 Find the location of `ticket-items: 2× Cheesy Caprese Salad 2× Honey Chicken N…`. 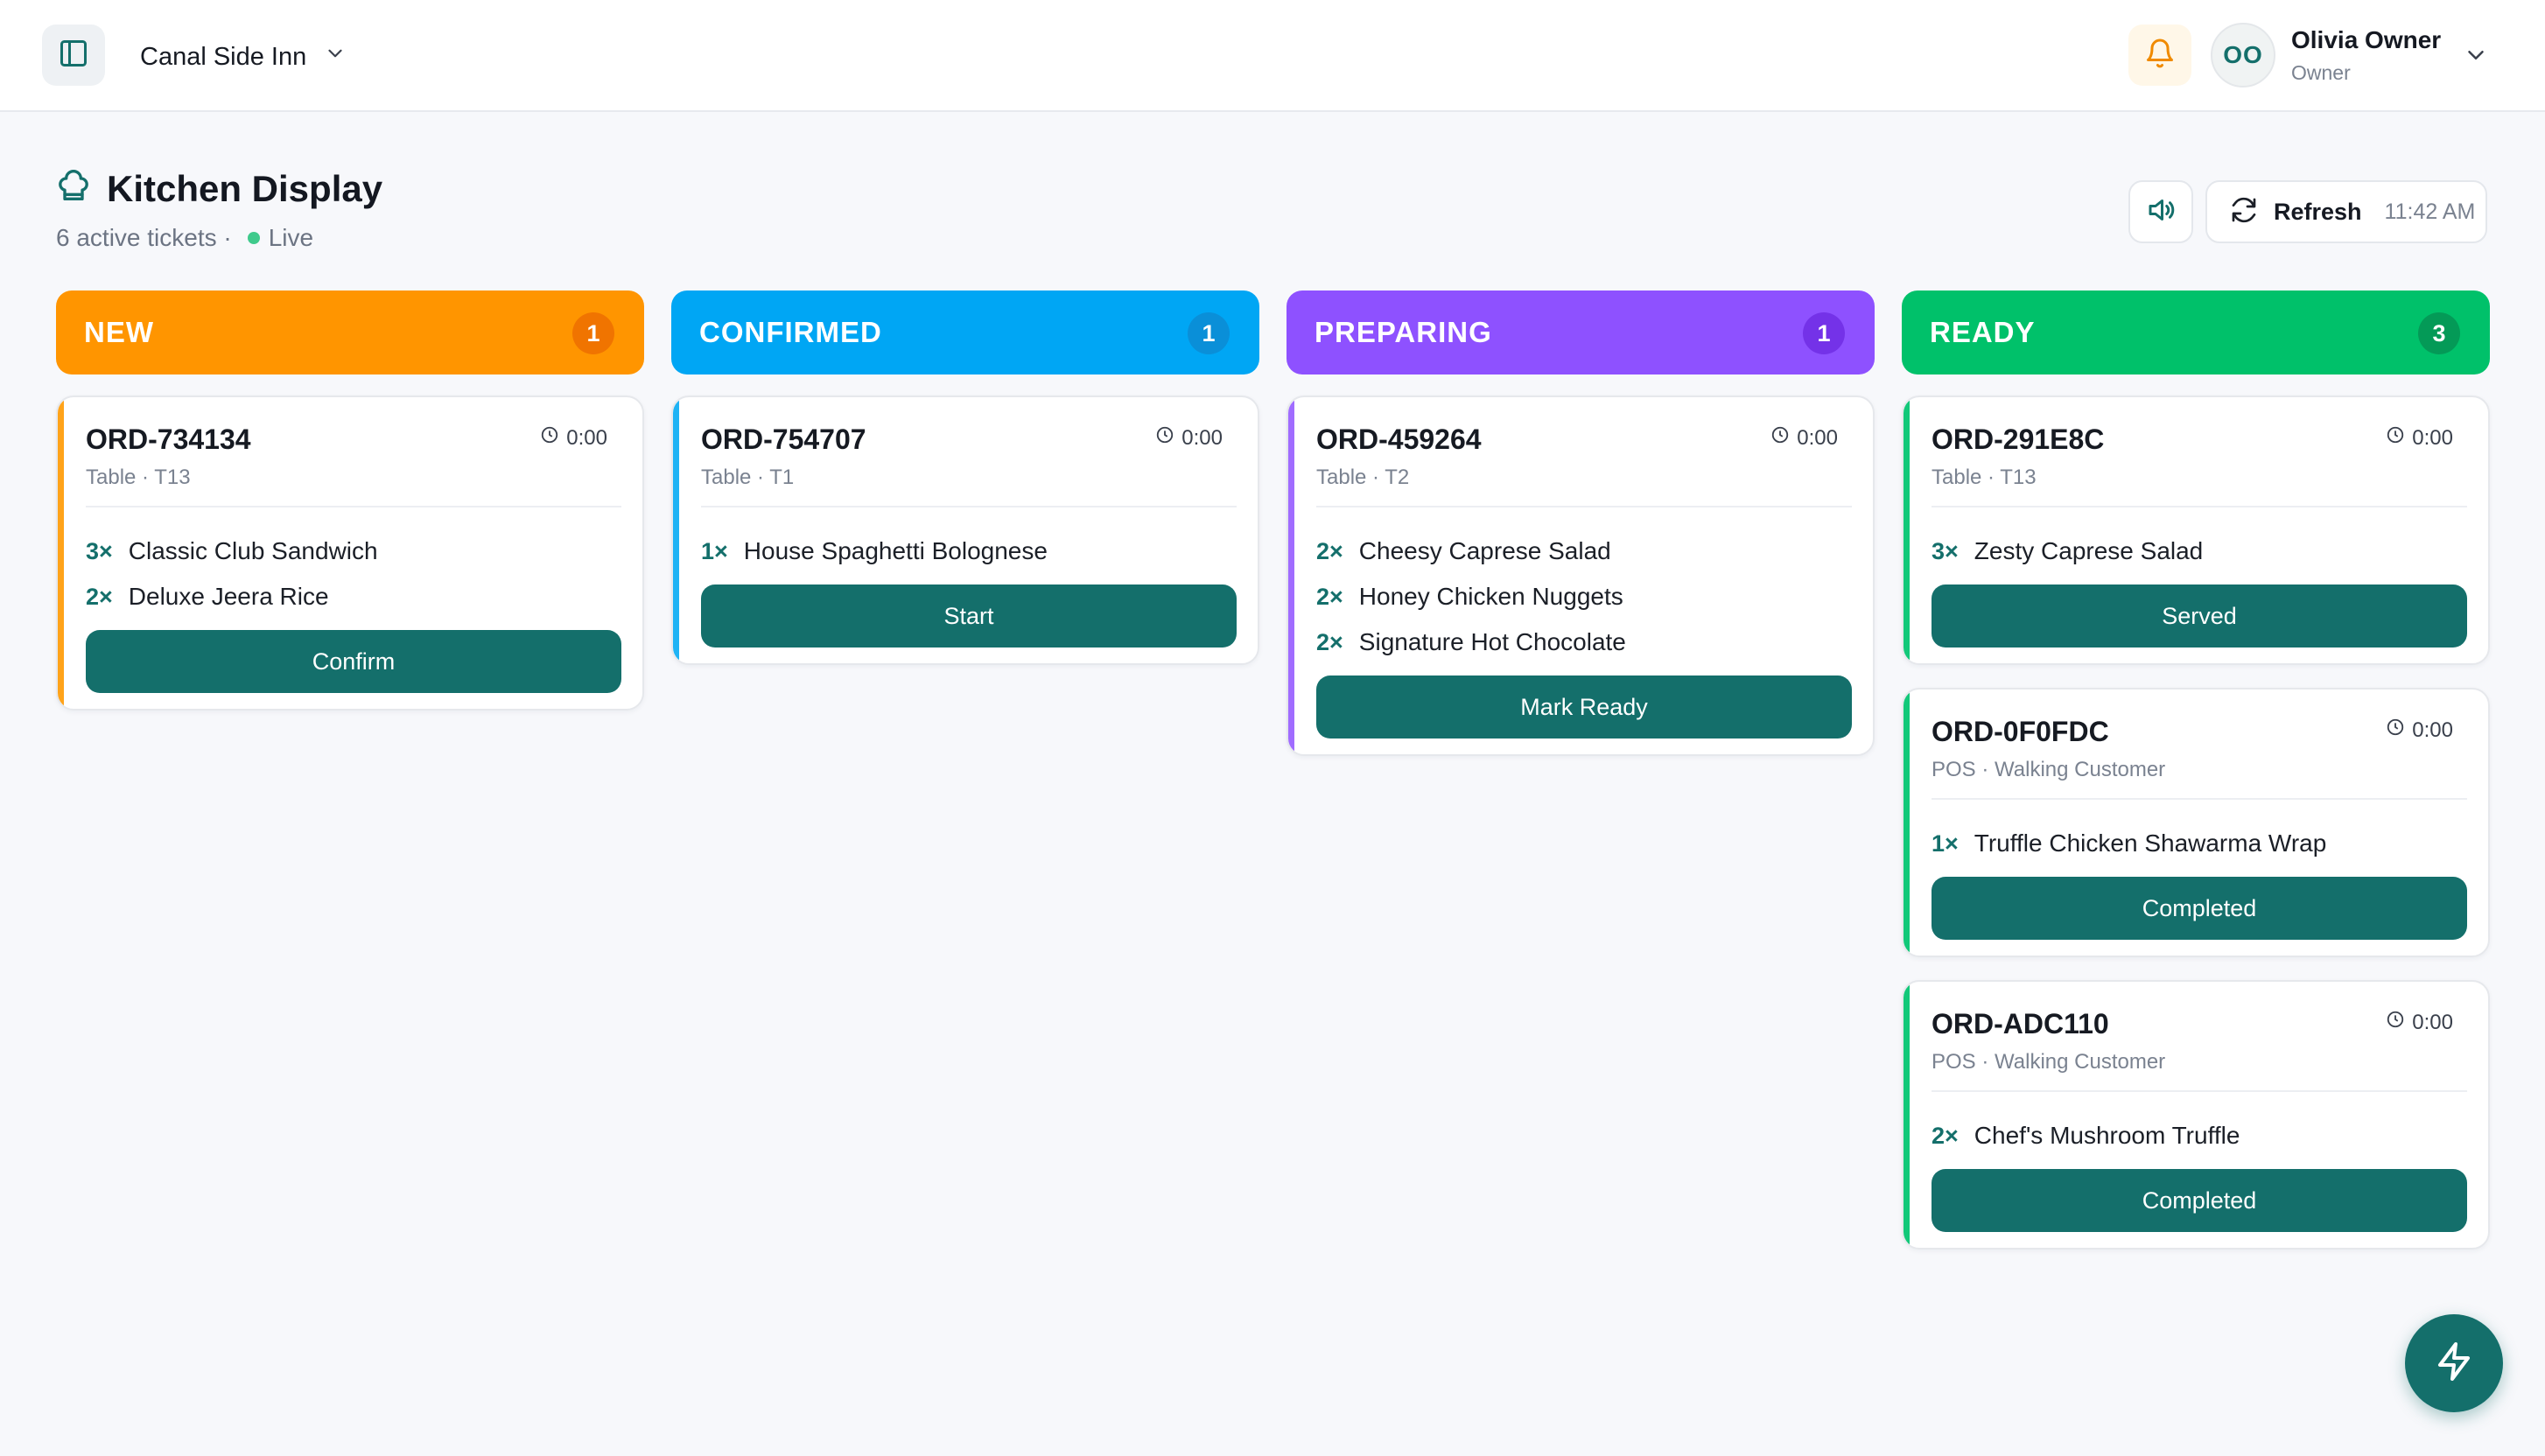

ticket-items: 2× Cheesy Caprese Salad 2× Honey Chicken N… is located at coordinates (1471, 596).